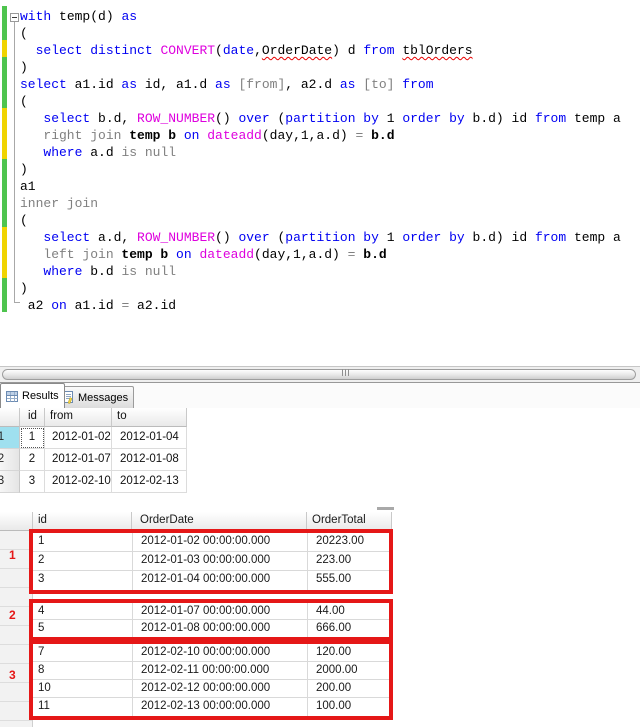  Describe the element at coordinates (78, 482) in the screenshot. I see `table-cell: 2012-02-10` at that location.